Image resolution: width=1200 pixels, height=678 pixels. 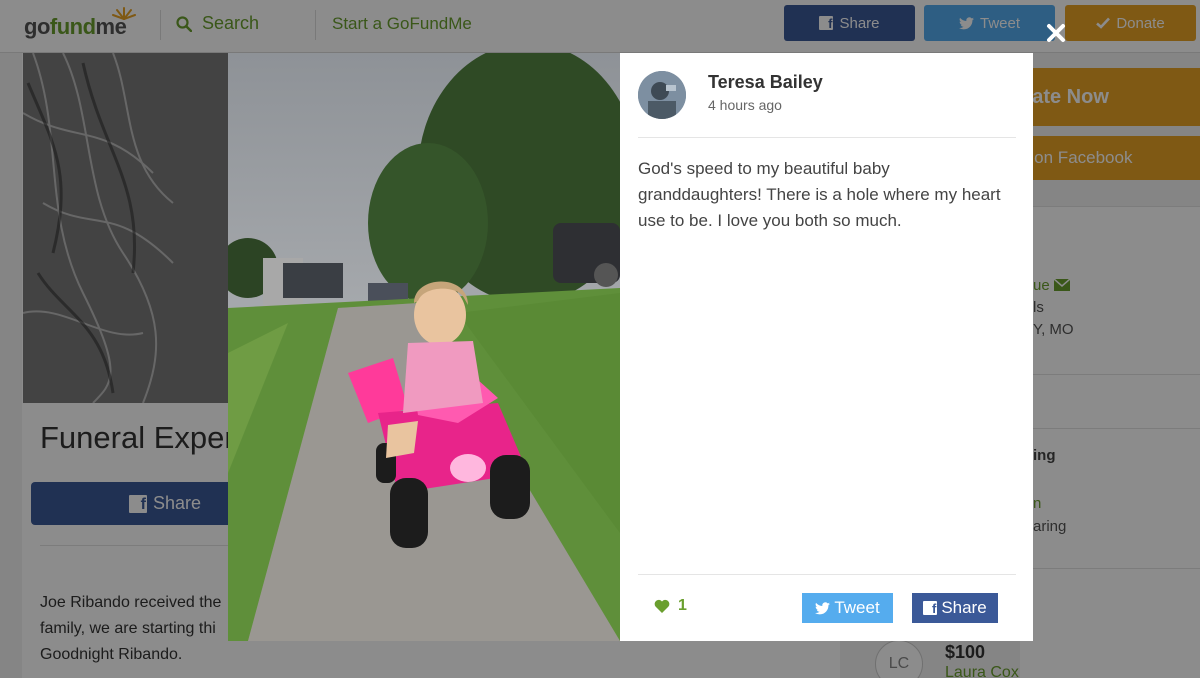 What do you see at coordinates (964, 607) in the screenshot?
I see `comment-share-label: Share` at bounding box center [964, 607].